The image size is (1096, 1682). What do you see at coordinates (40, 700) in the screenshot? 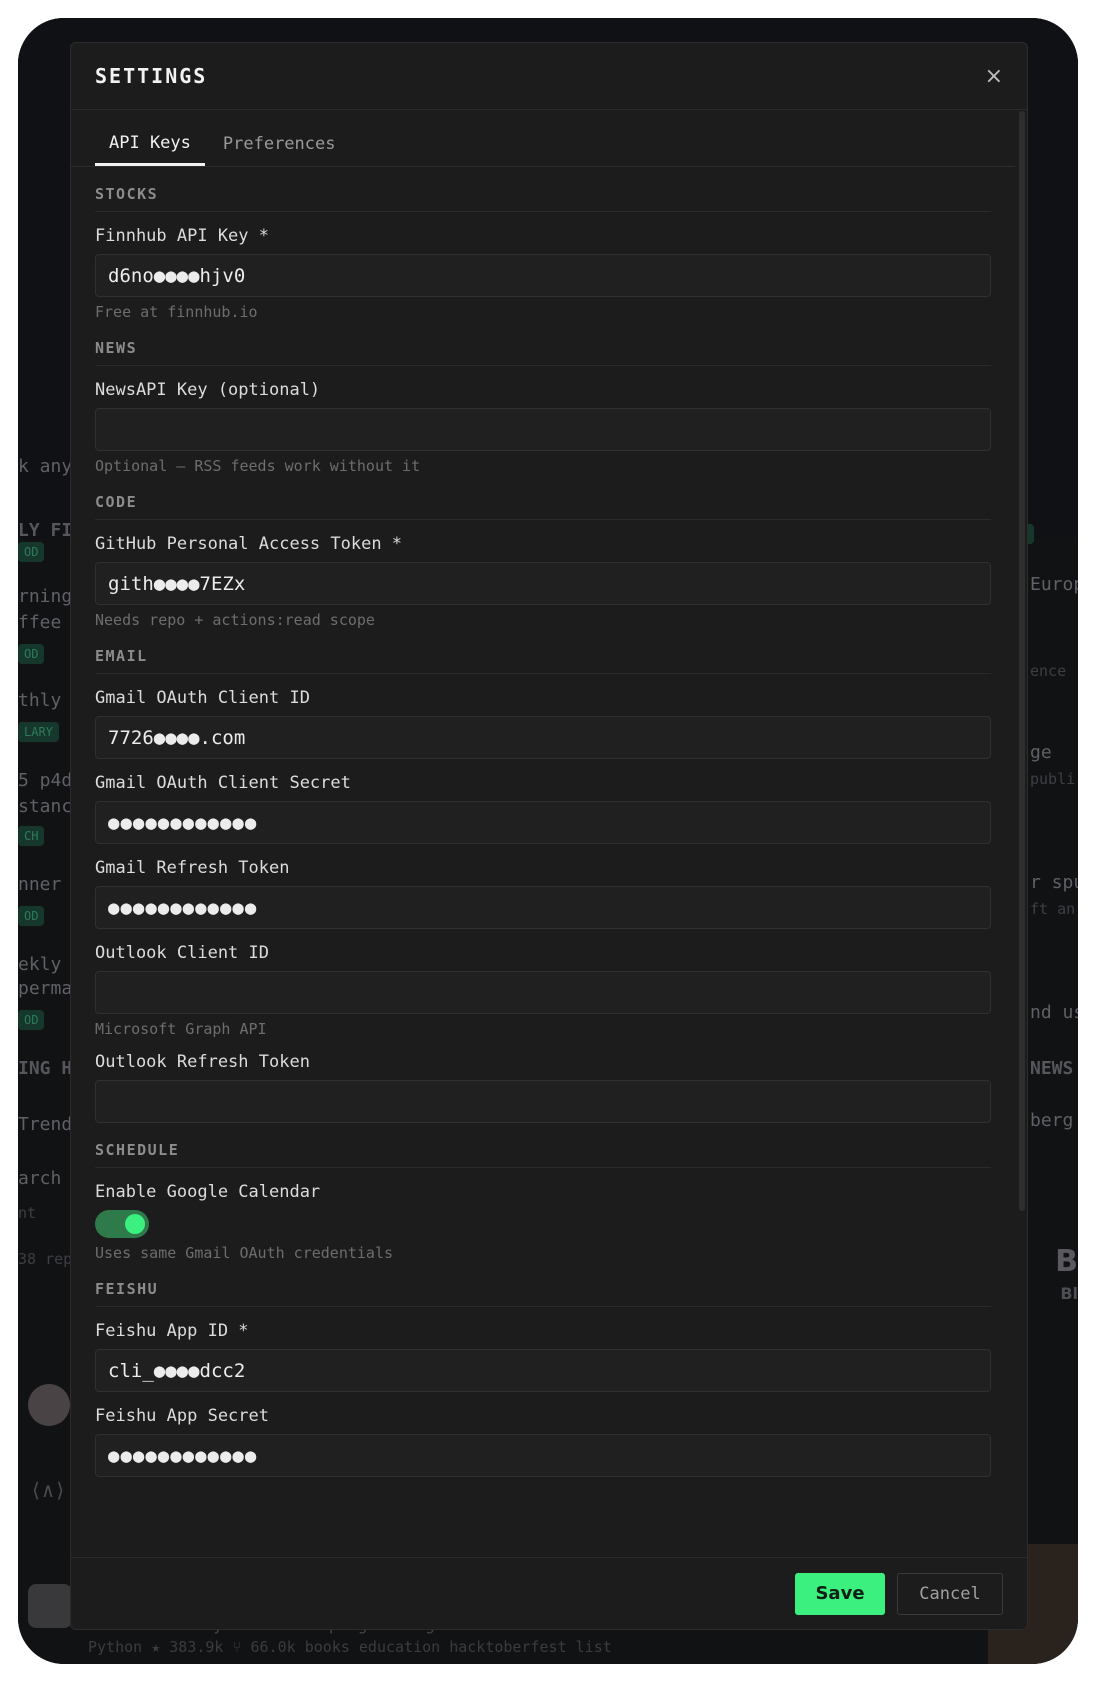
I see `background-text: thly` at bounding box center [40, 700].